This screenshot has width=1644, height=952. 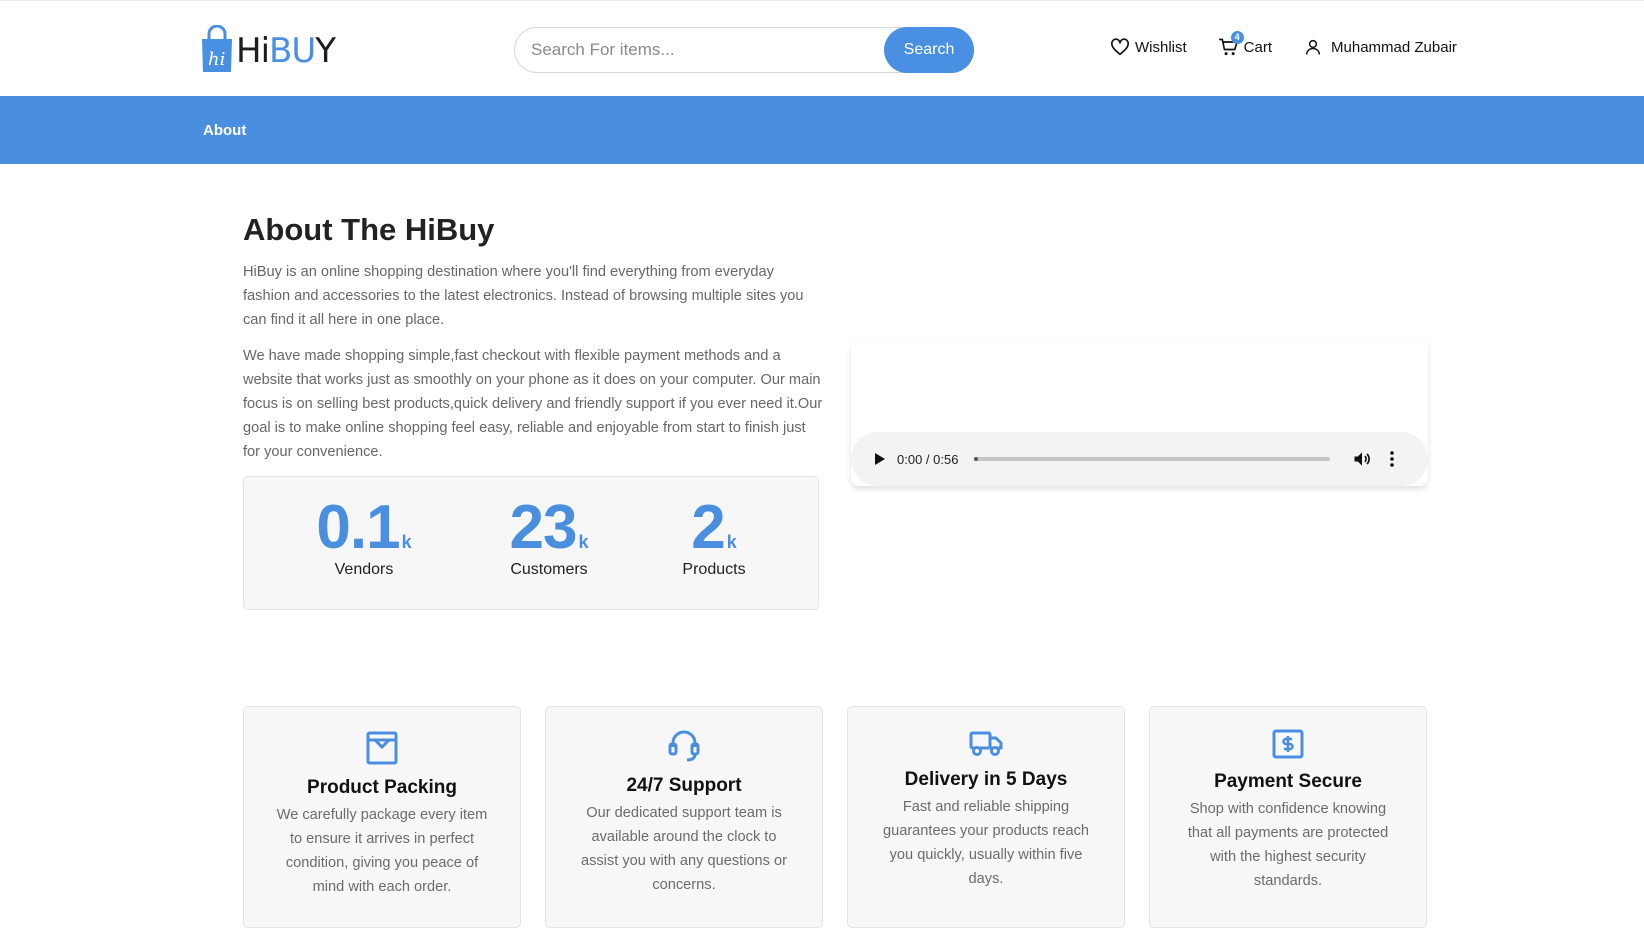 I want to click on stat-value: 0.1, so click(x=358, y=527).